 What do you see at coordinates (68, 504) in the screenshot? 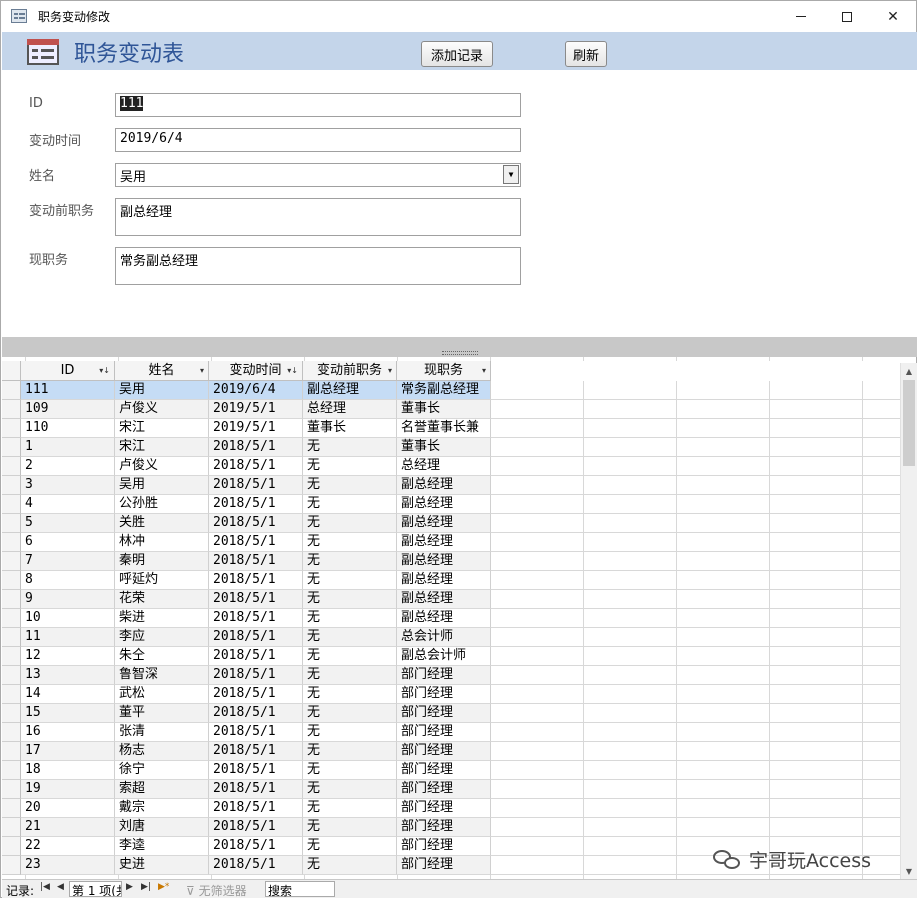
I see `cell-id: 4` at bounding box center [68, 504].